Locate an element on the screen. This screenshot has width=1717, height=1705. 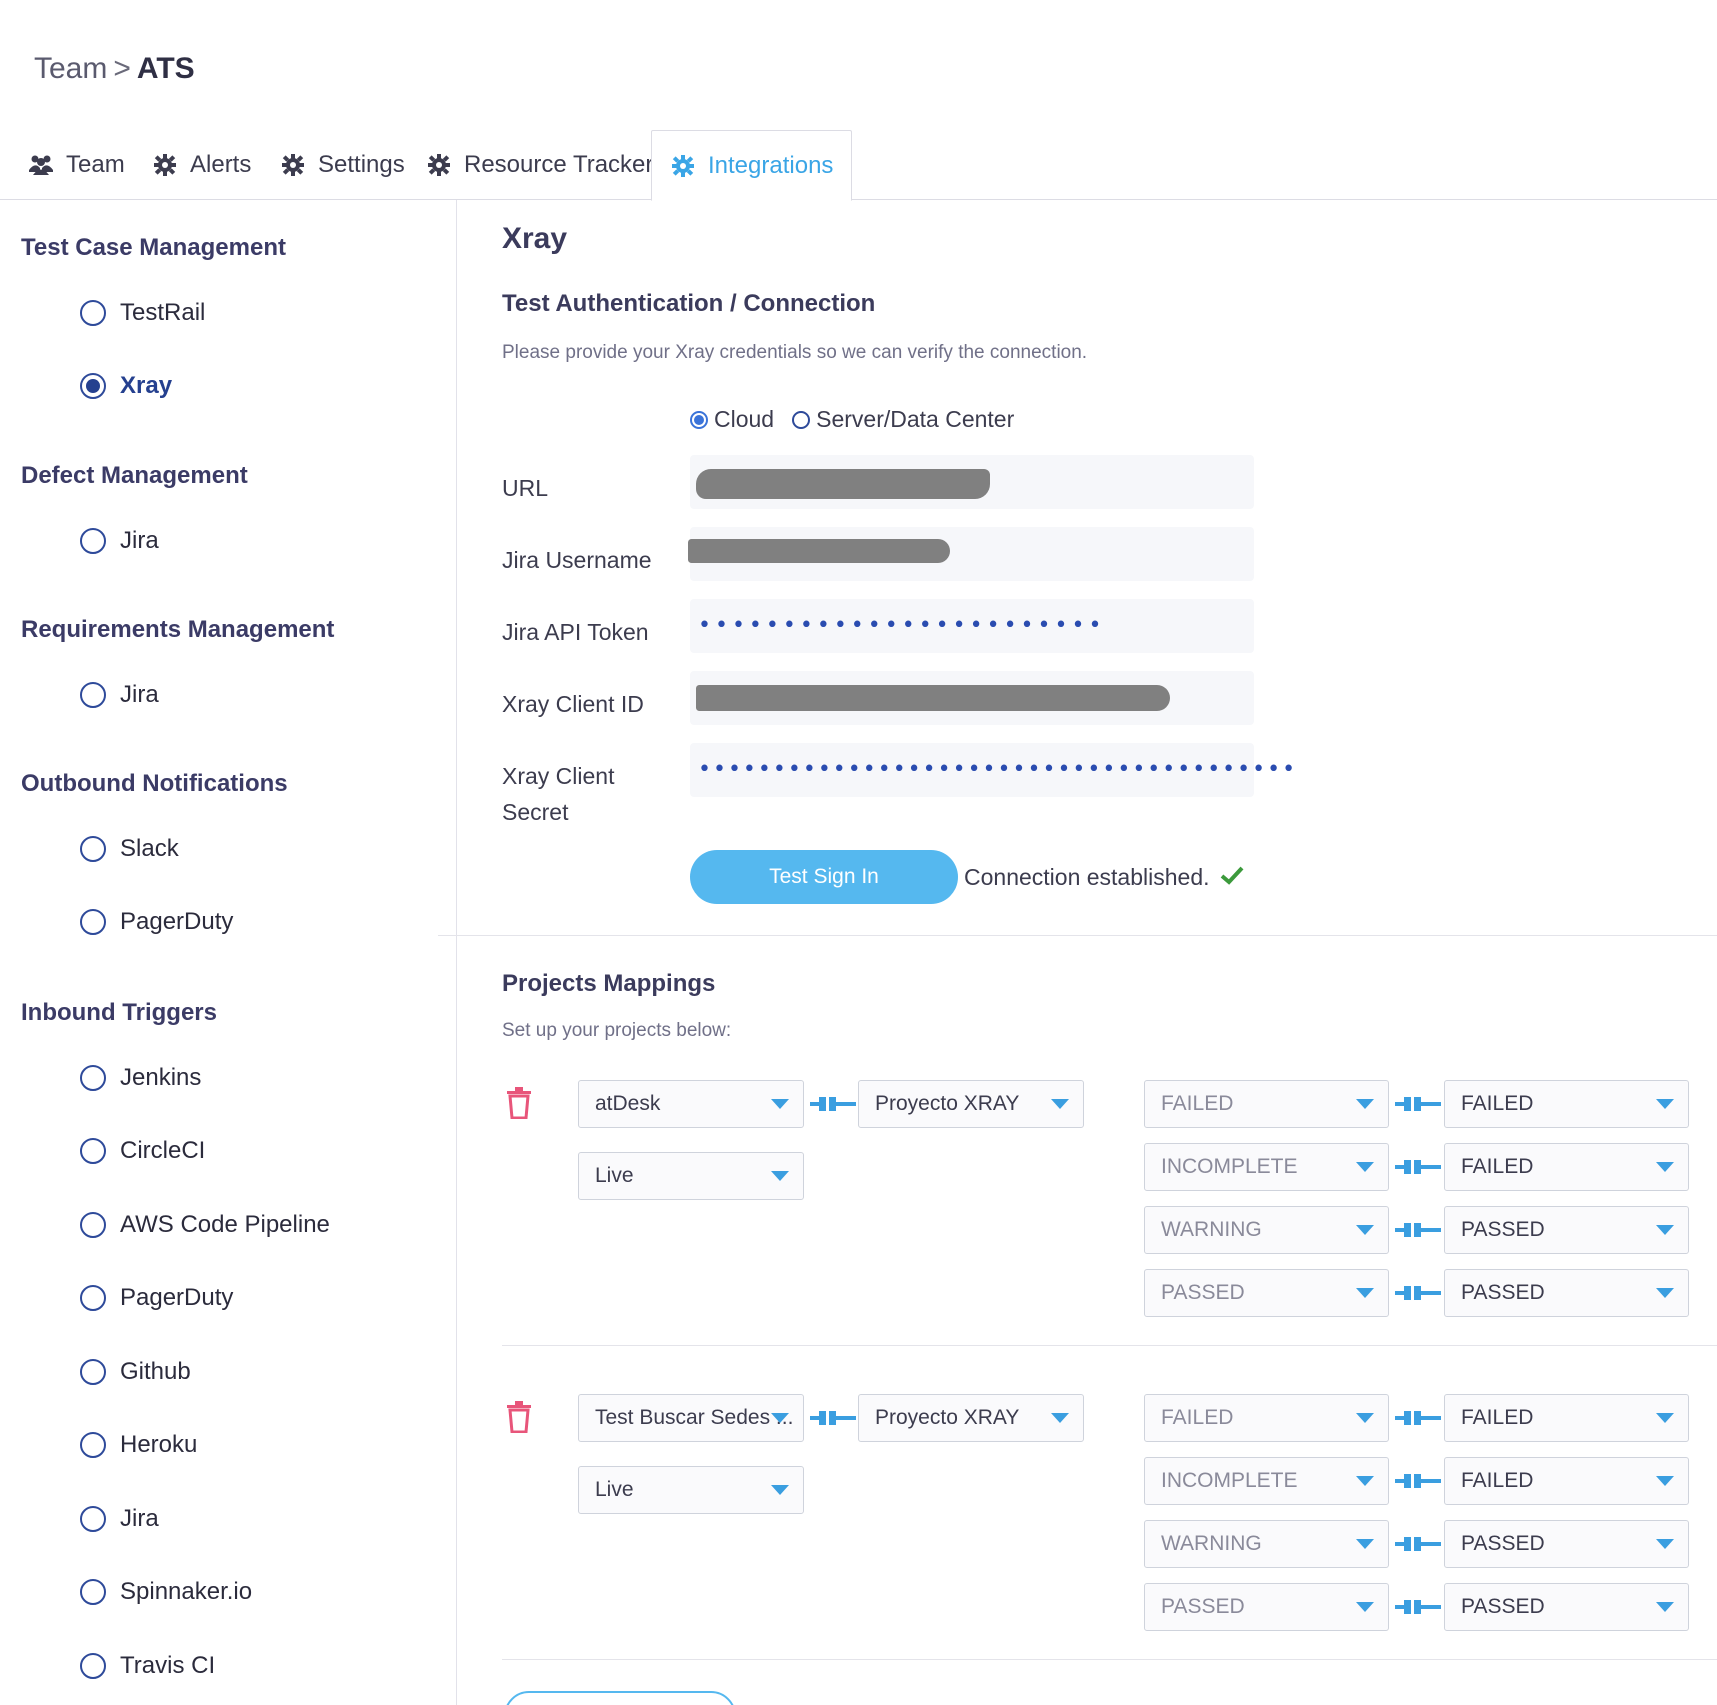
option-circleci: CircleCI is located at coordinates (142, 1151).